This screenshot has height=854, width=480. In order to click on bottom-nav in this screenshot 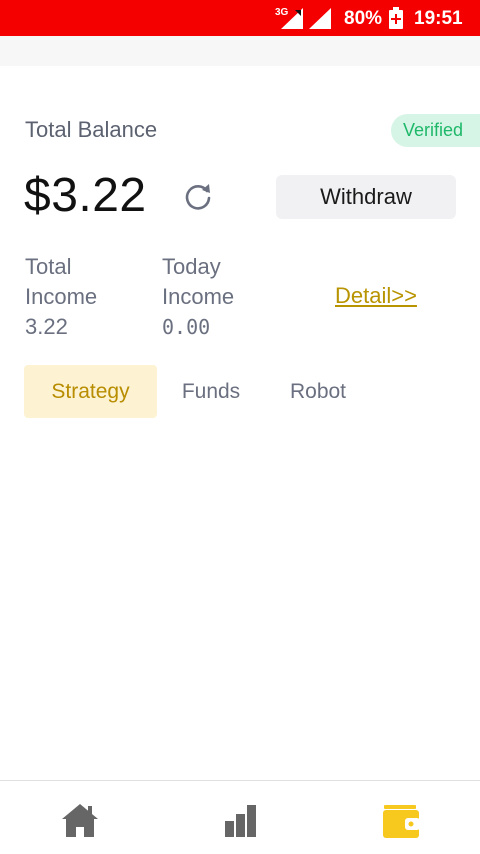, I will do `click(240, 817)`.